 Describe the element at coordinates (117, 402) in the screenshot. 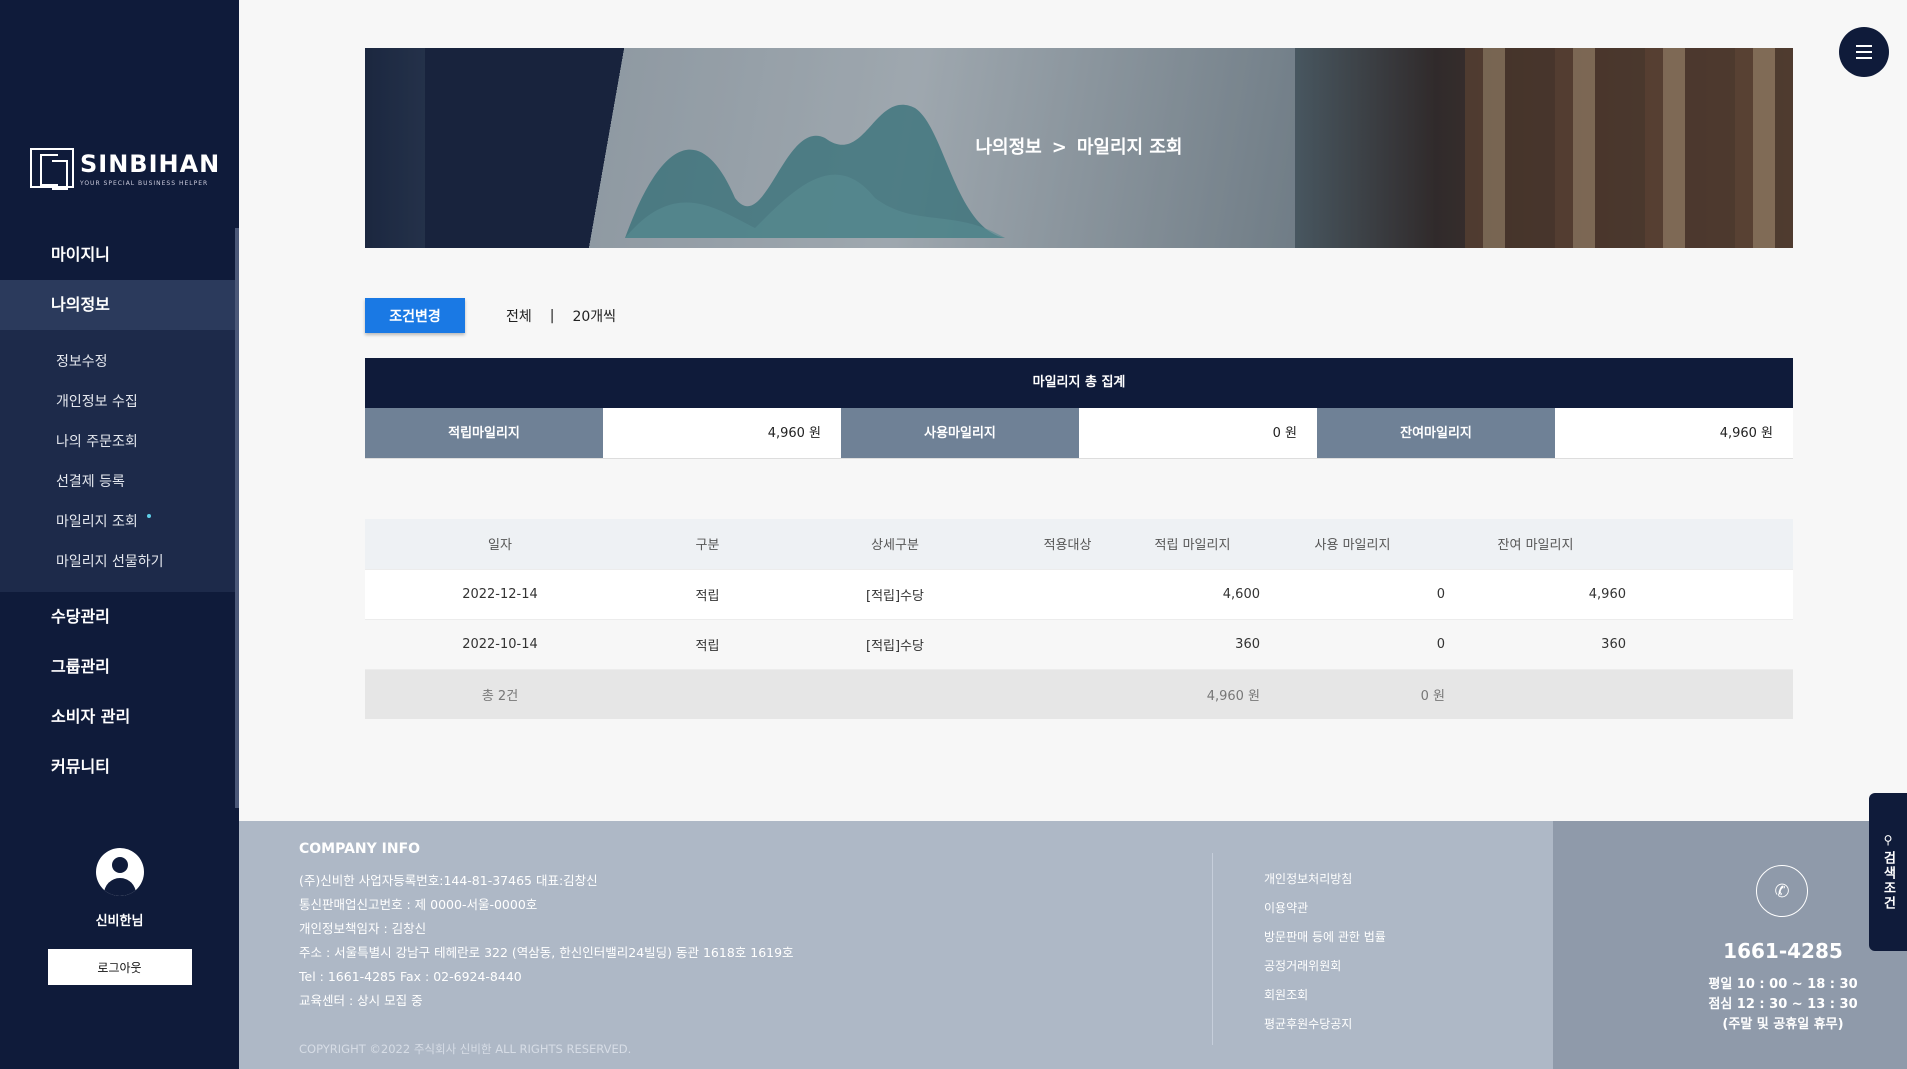

I see `submenu-item-privacy-collect: 개인정보 수집` at that location.